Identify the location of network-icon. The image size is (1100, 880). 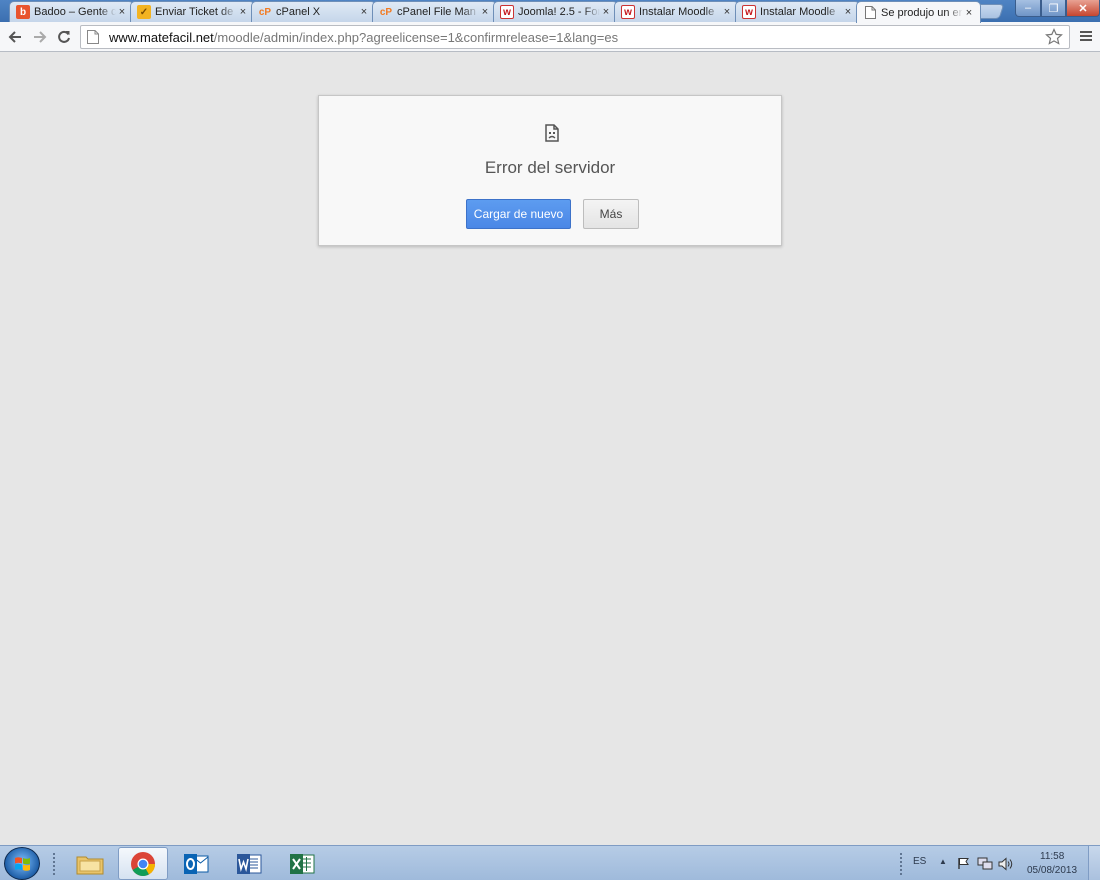
(985, 865).